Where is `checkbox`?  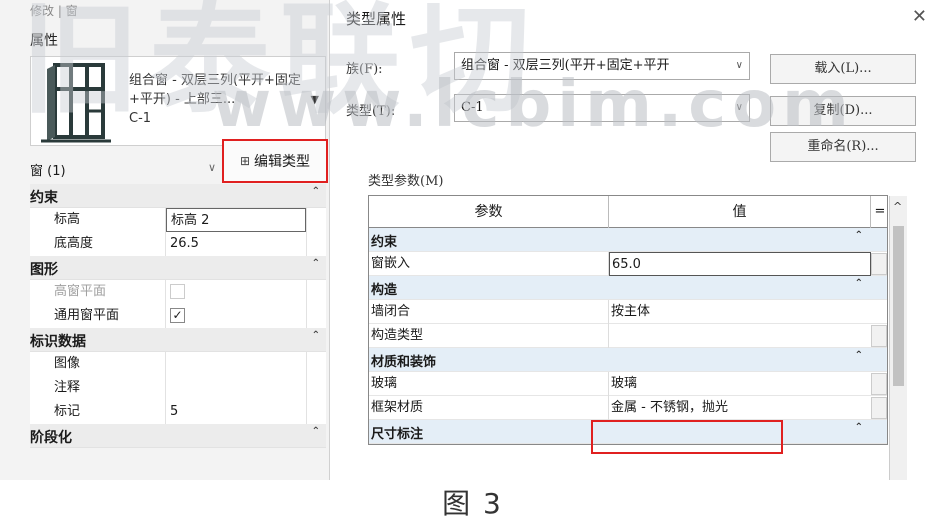 checkbox is located at coordinates (177, 291).